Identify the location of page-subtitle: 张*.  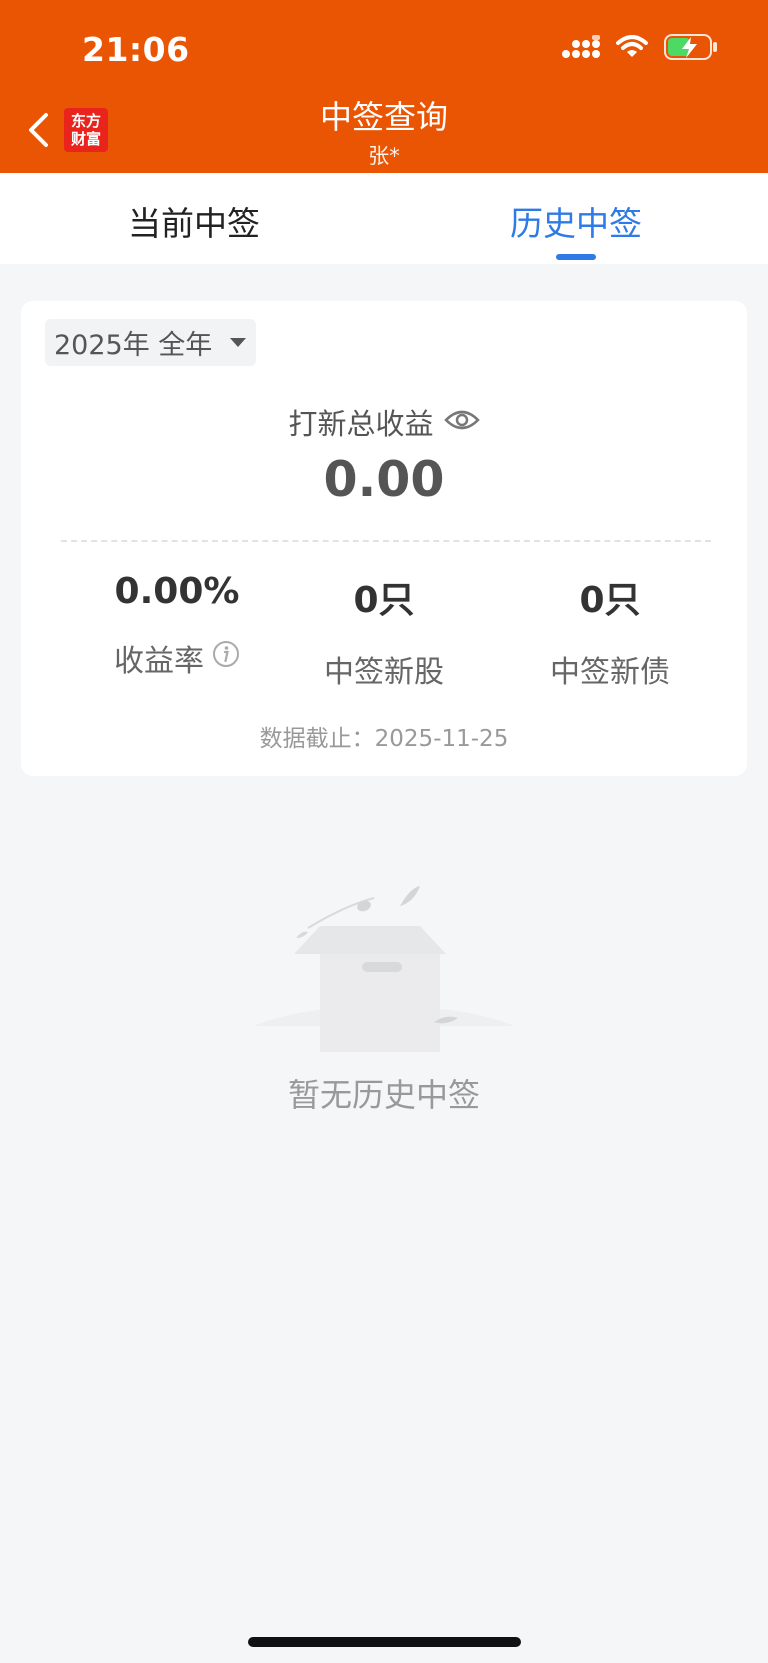
(384, 156).